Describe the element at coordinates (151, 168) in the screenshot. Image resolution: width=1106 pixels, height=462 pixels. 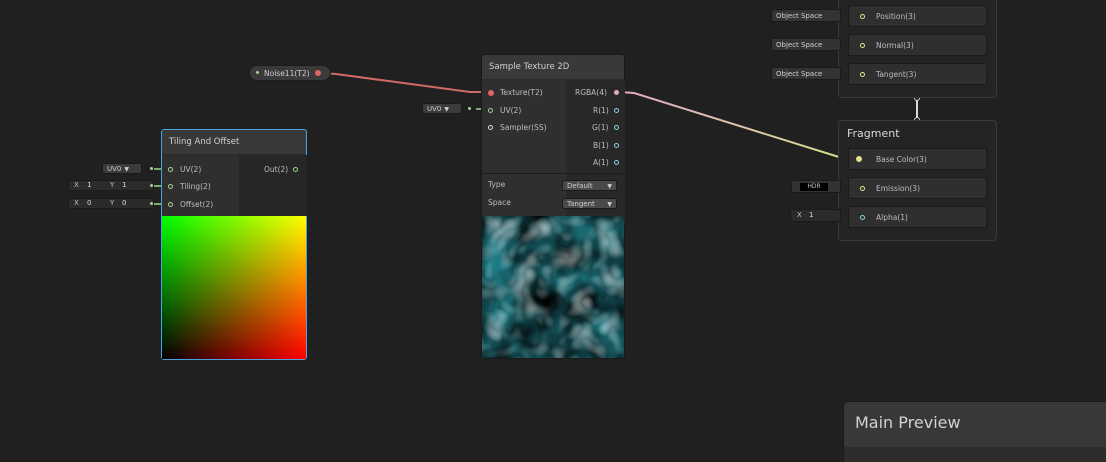
I see `tiling-uv-dot` at that location.